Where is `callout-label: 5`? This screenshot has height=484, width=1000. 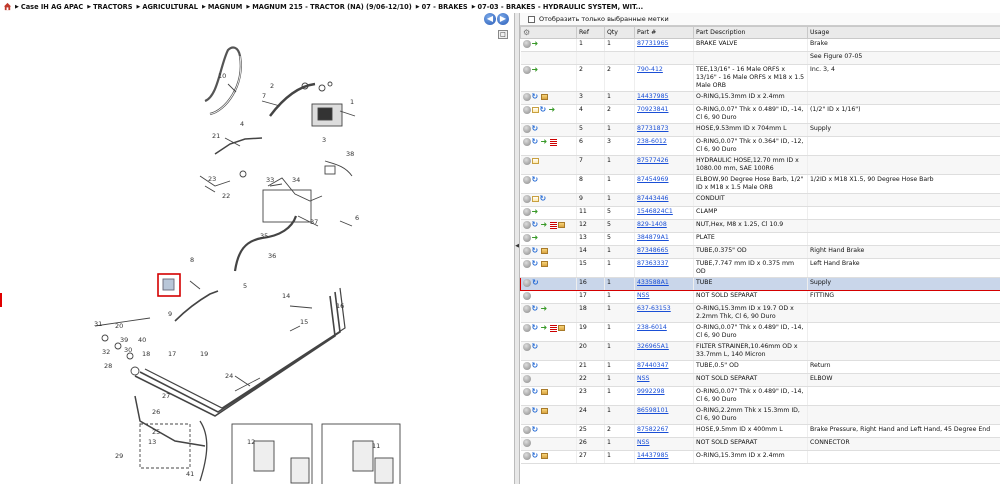 callout-label: 5 is located at coordinates (245, 286).